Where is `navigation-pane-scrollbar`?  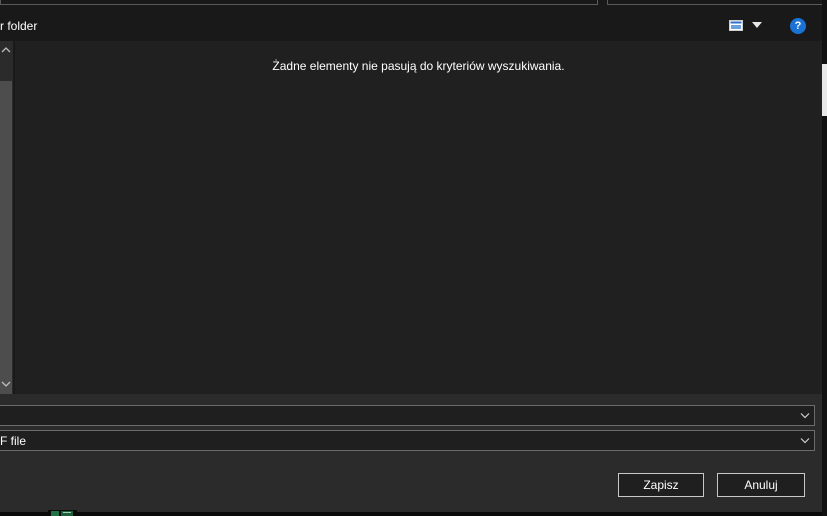 navigation-pane-scrollbar is located at coordinates (6, 226).